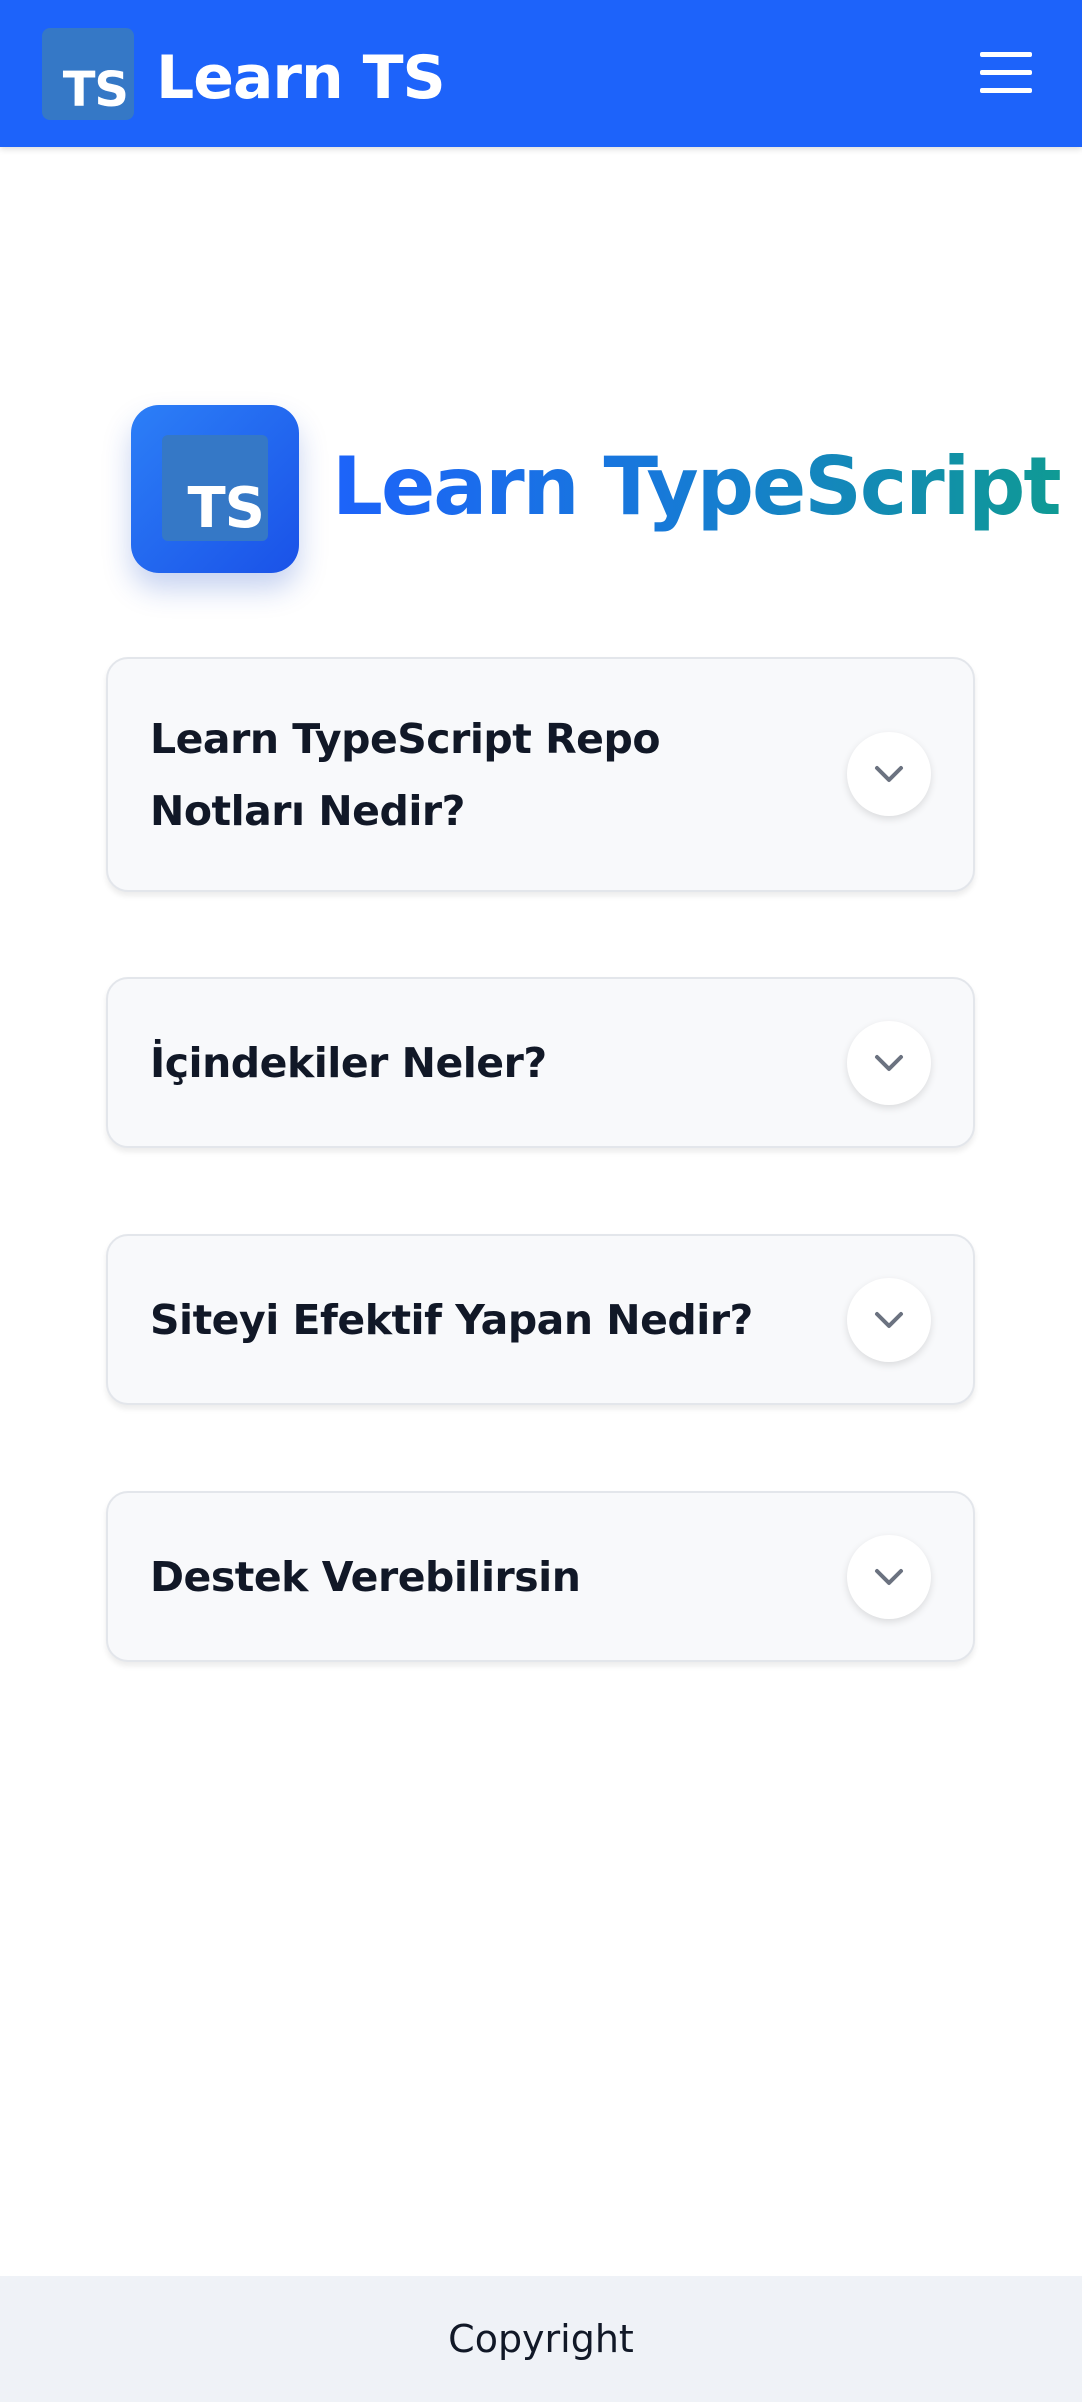 The image size is (1082, 2402). I want to click on hero-ts-logo-icon: TS, so click(215, 489).